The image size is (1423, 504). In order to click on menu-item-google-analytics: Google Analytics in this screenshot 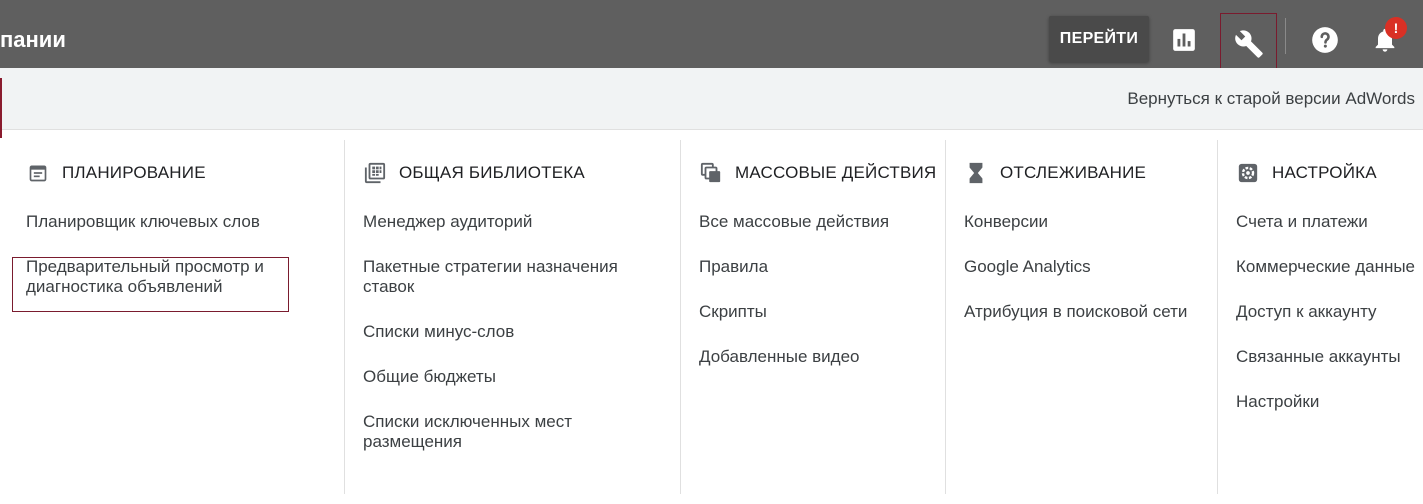, I will do `click(1089, 267)`.